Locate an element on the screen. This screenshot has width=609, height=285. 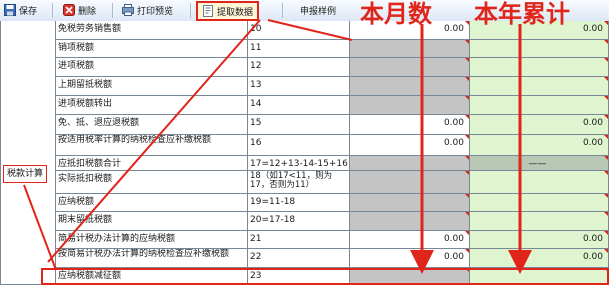
row-line-number: 23 is located at coordinates (299, 276).